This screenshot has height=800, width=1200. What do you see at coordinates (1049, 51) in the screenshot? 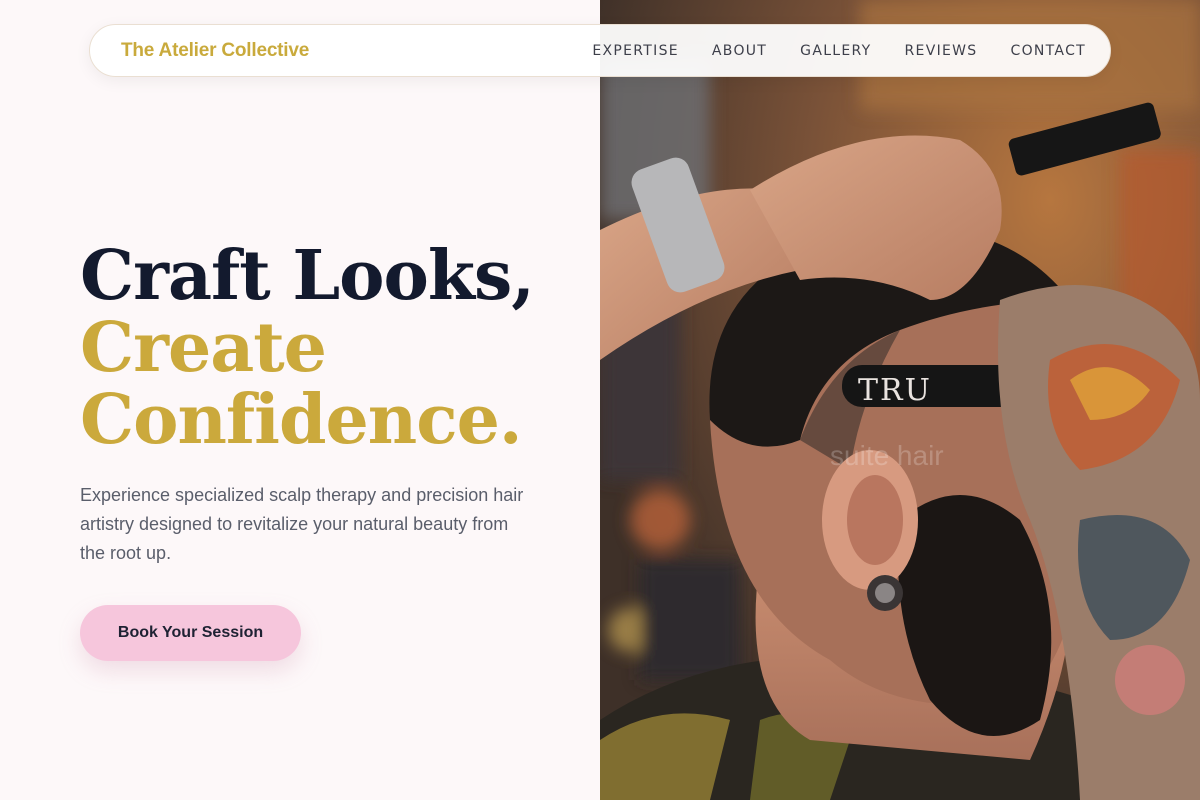
I see `nav-link-contact: CONTACT` at bounding box center [1049, 51].